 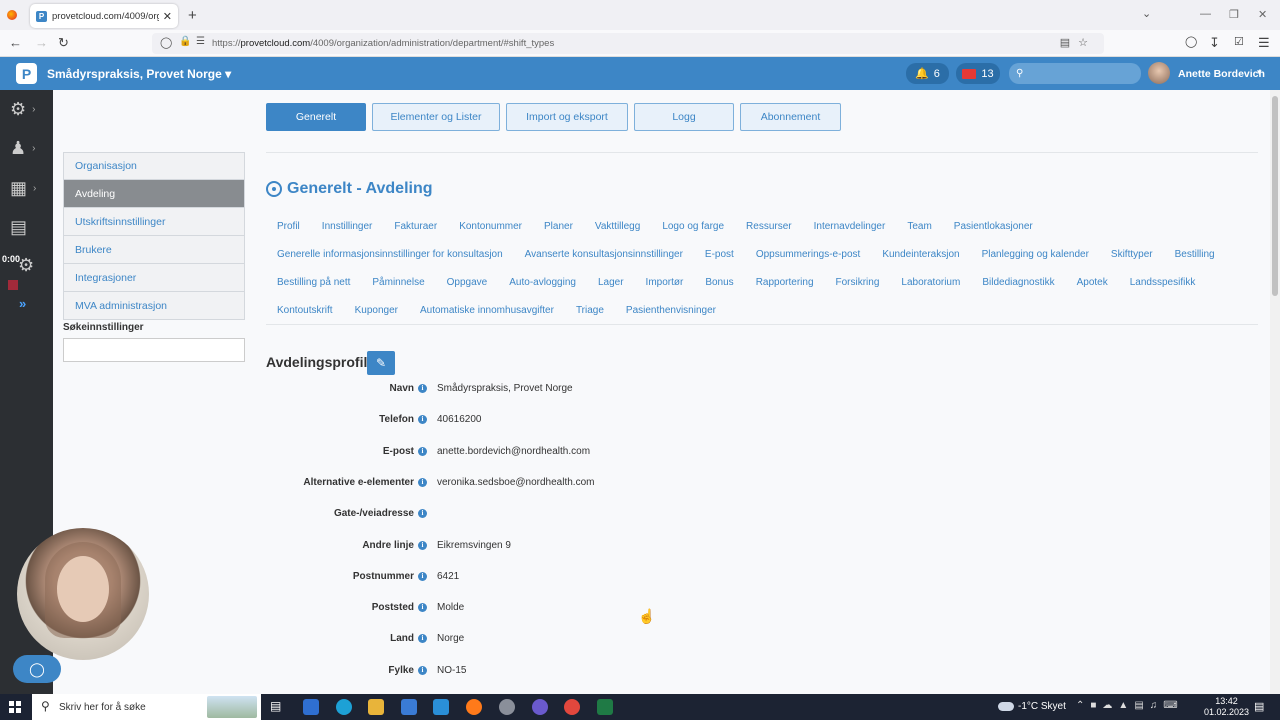 What do you see at coordinates (27, 148) in the screenshot?
I see `rail-item-clients: ♟ ›` at bounding box center [27, 148].